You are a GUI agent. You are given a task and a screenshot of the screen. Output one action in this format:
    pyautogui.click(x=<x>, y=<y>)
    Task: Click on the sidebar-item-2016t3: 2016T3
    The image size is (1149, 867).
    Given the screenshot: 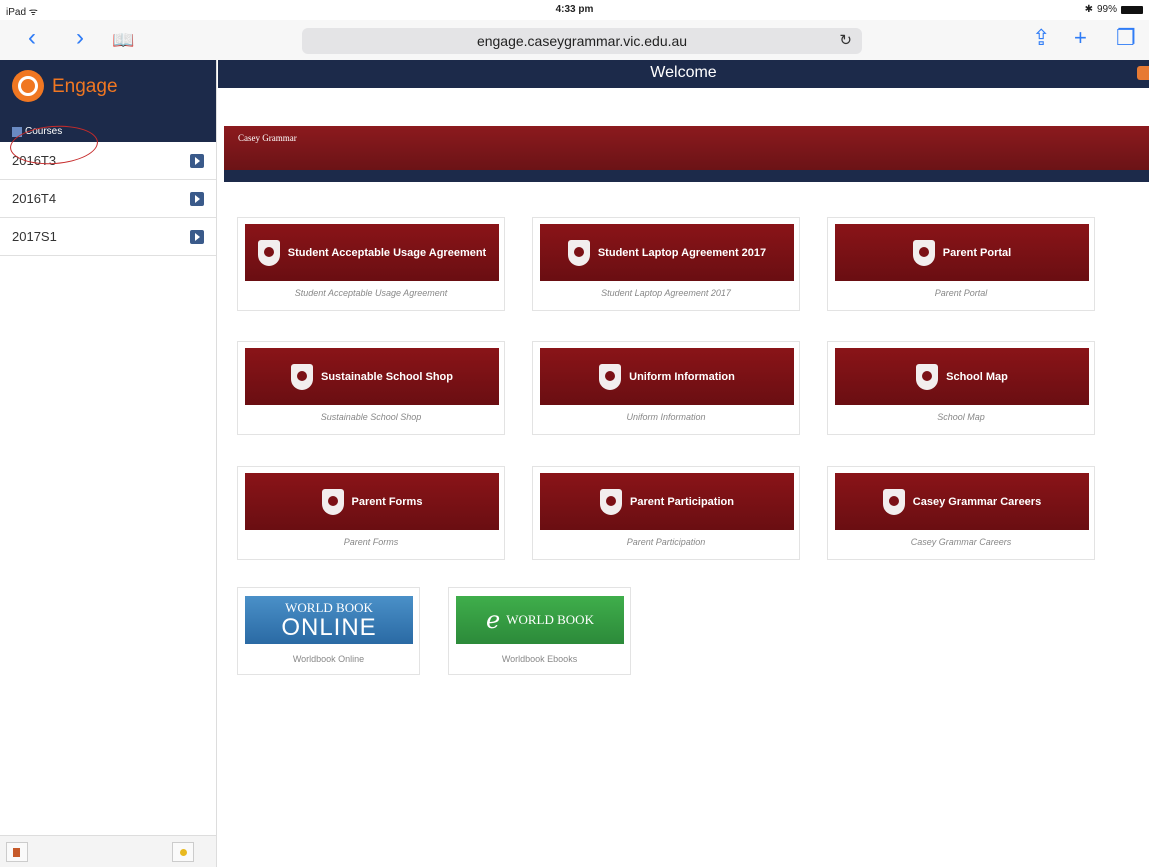 What is the action you would take?
    pyautogui.click(x=108, y=161)
    